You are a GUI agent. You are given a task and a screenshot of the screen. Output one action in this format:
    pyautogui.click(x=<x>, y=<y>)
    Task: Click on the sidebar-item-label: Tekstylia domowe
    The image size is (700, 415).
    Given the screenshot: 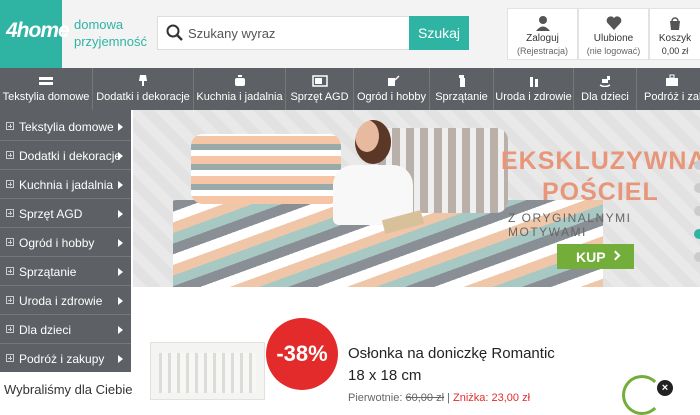 What is the action you would take?
    pyautogui.click(x=66, y=127)
    